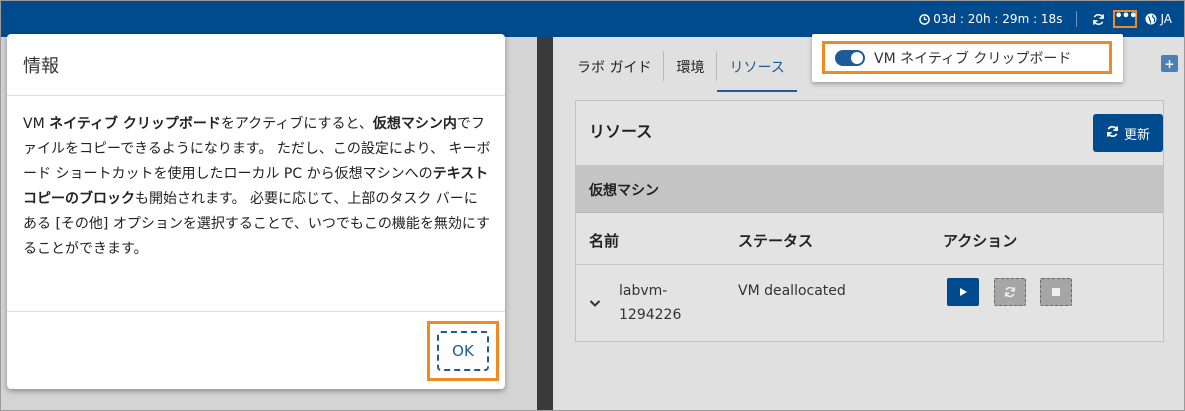 The width and height of the screenshot is (1185, 411). I want to click on clipboard-label: VM ネイティブ クリップボード, so click(973, 58).